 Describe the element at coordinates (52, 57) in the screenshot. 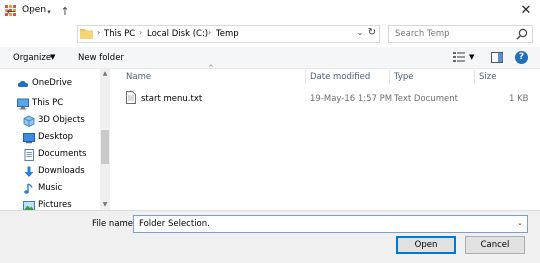

I see `organize-chevron-icon: ▼` at that location.